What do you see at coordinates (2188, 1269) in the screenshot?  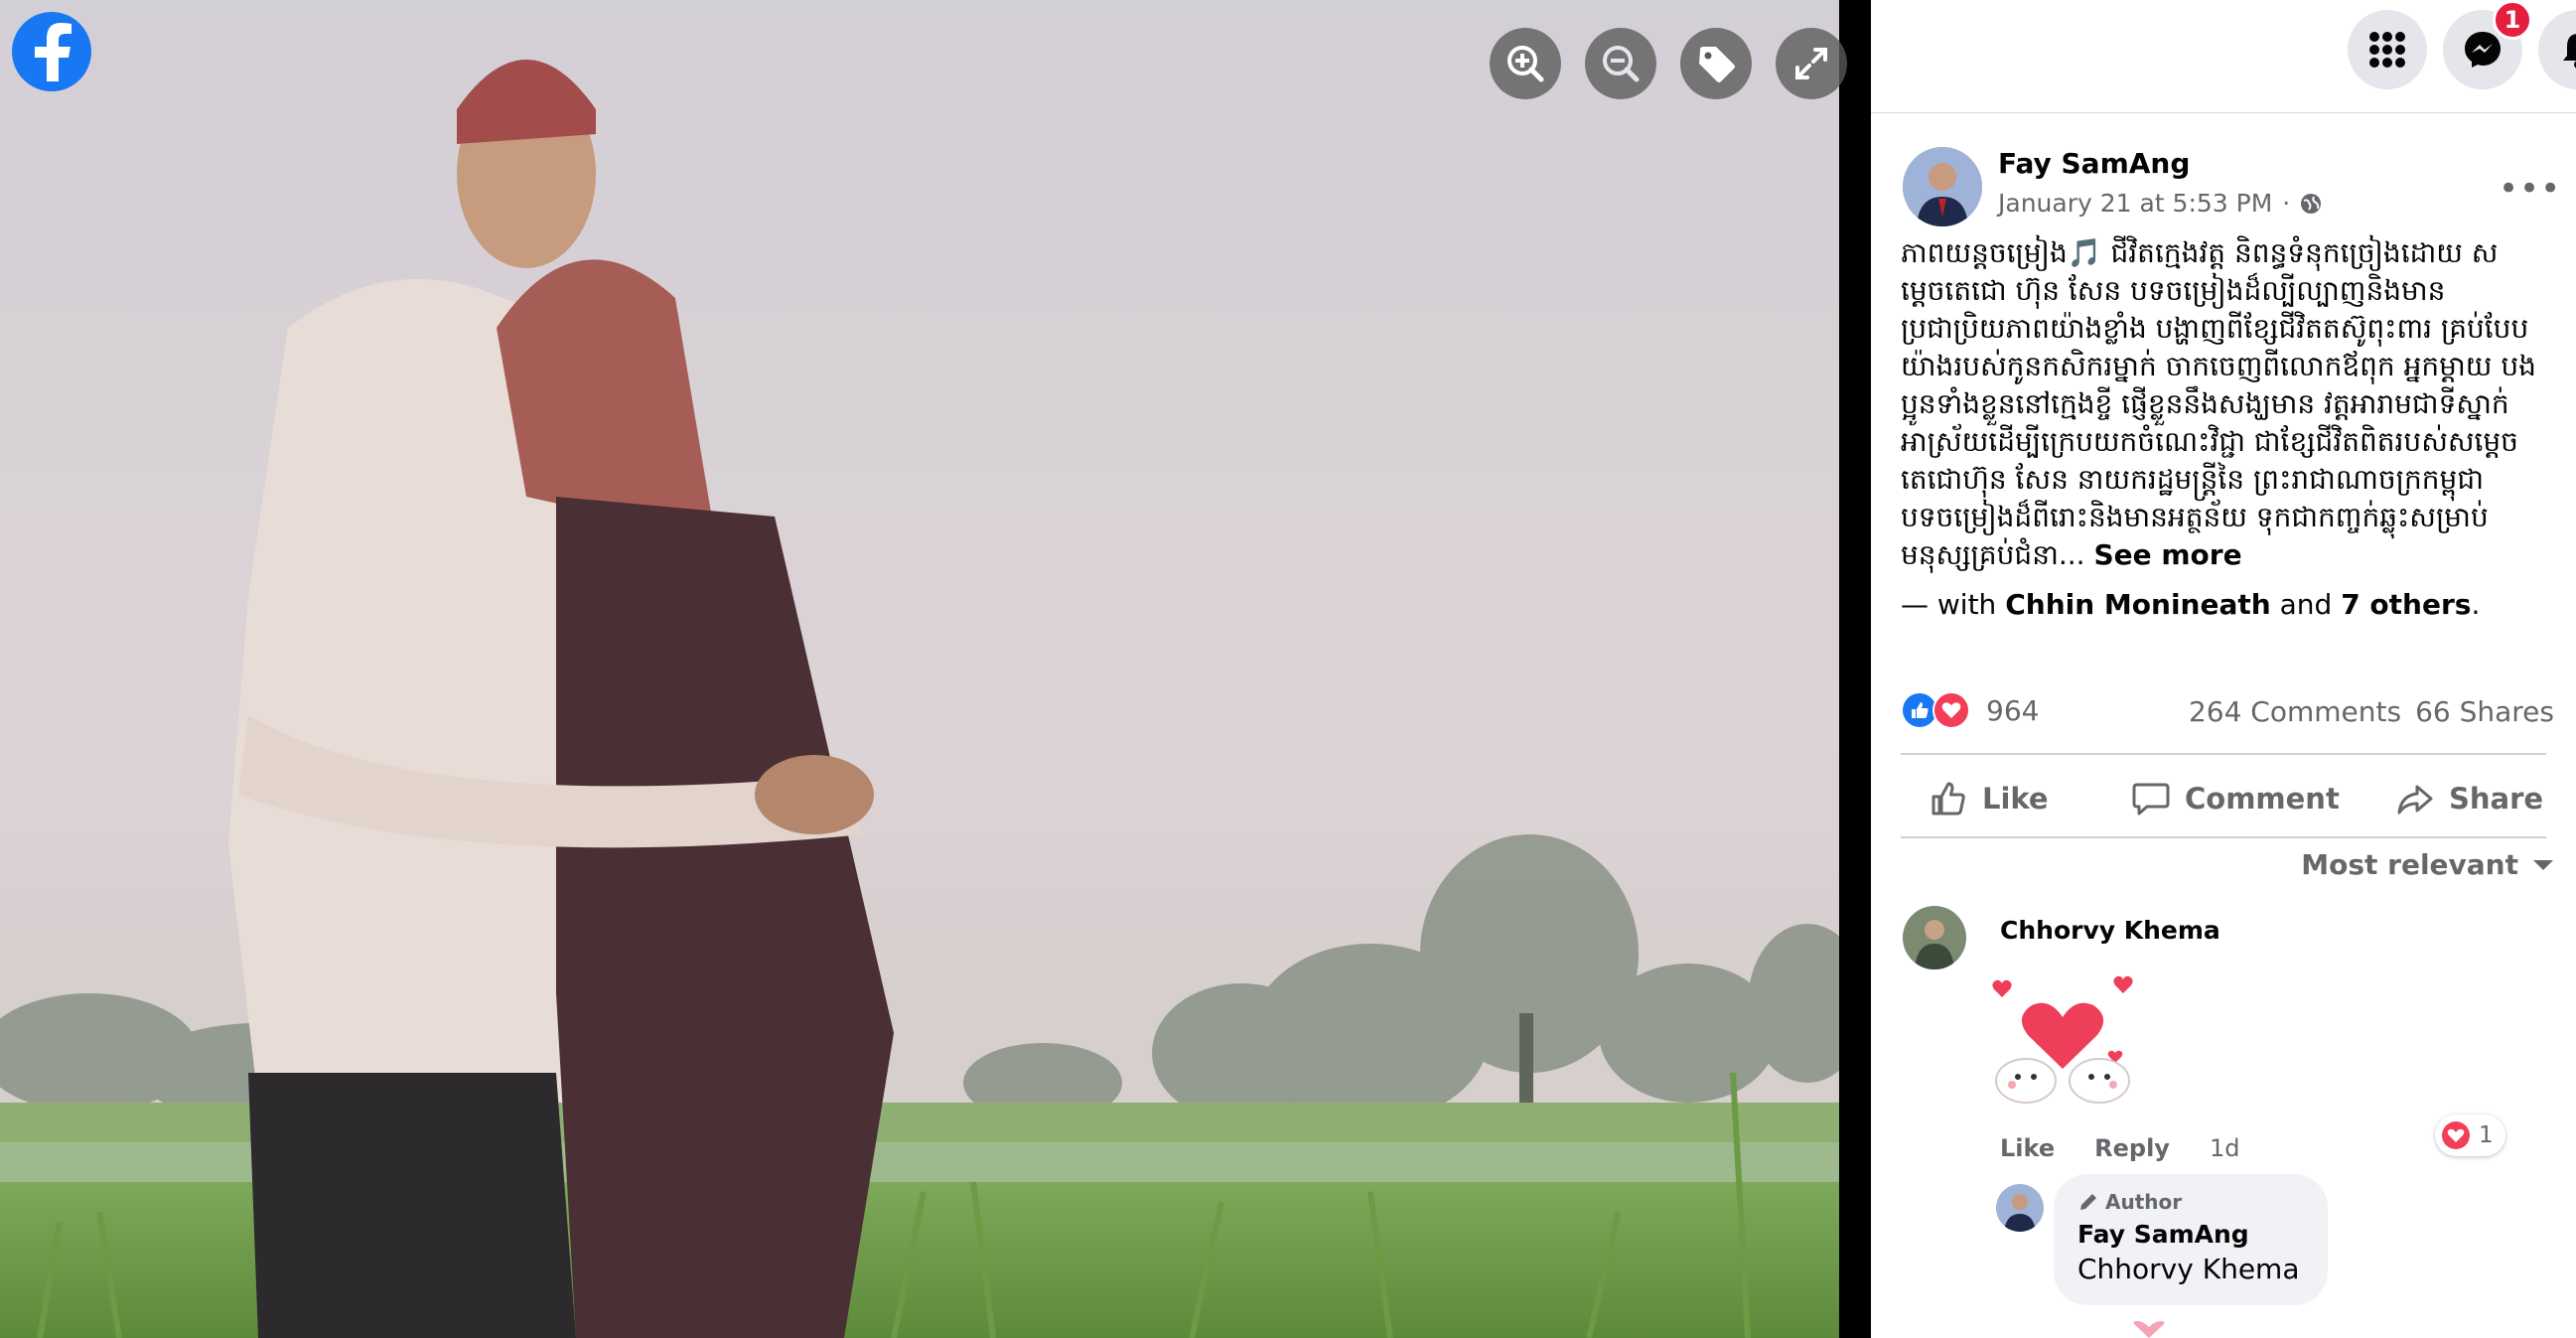 I see `reply-text: Chhorvy Khema` at bounding box center [2188, 1269].